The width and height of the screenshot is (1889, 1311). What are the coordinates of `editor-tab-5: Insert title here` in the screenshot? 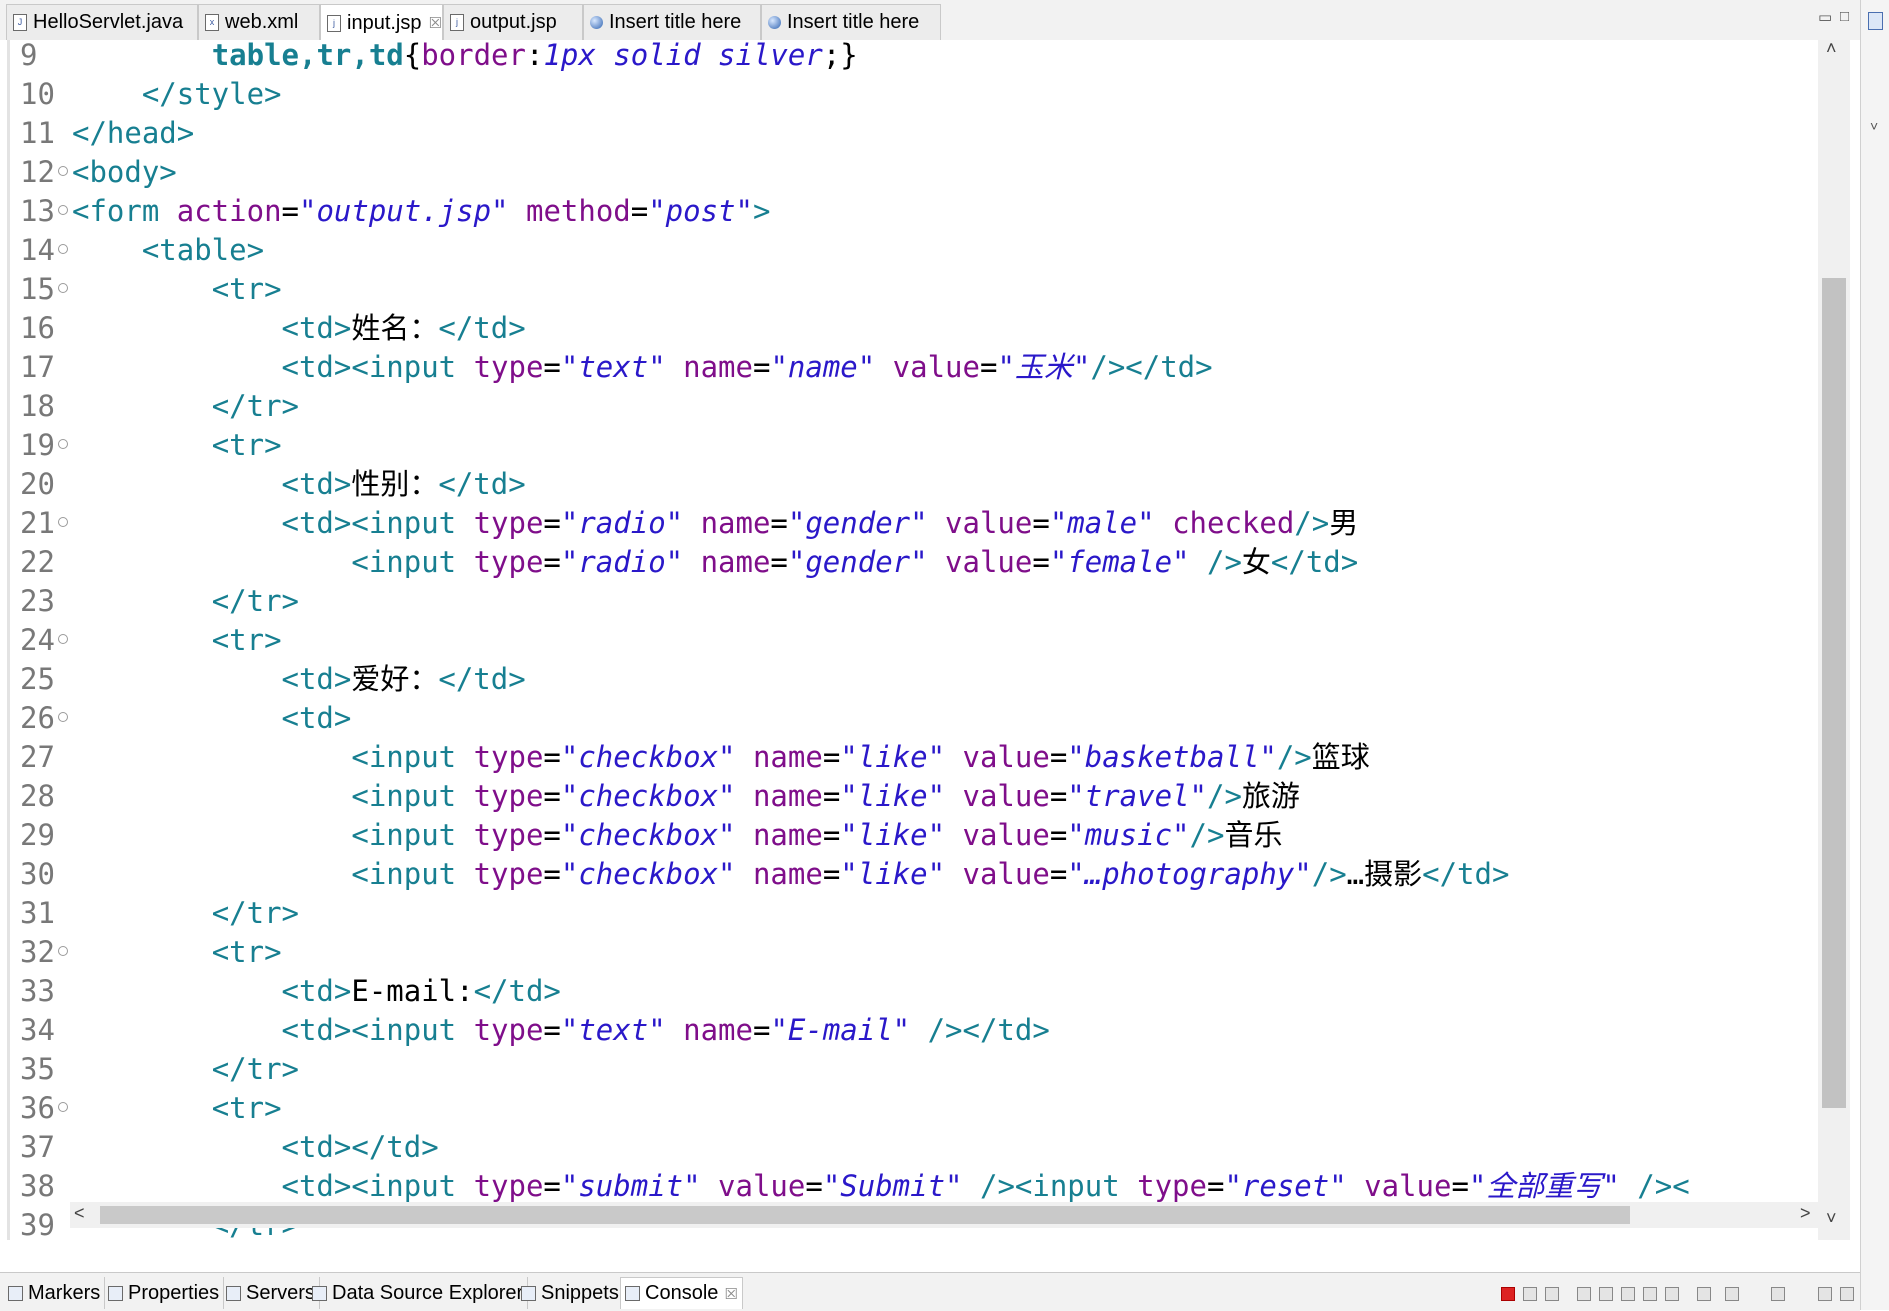 It's located at (672, 22).